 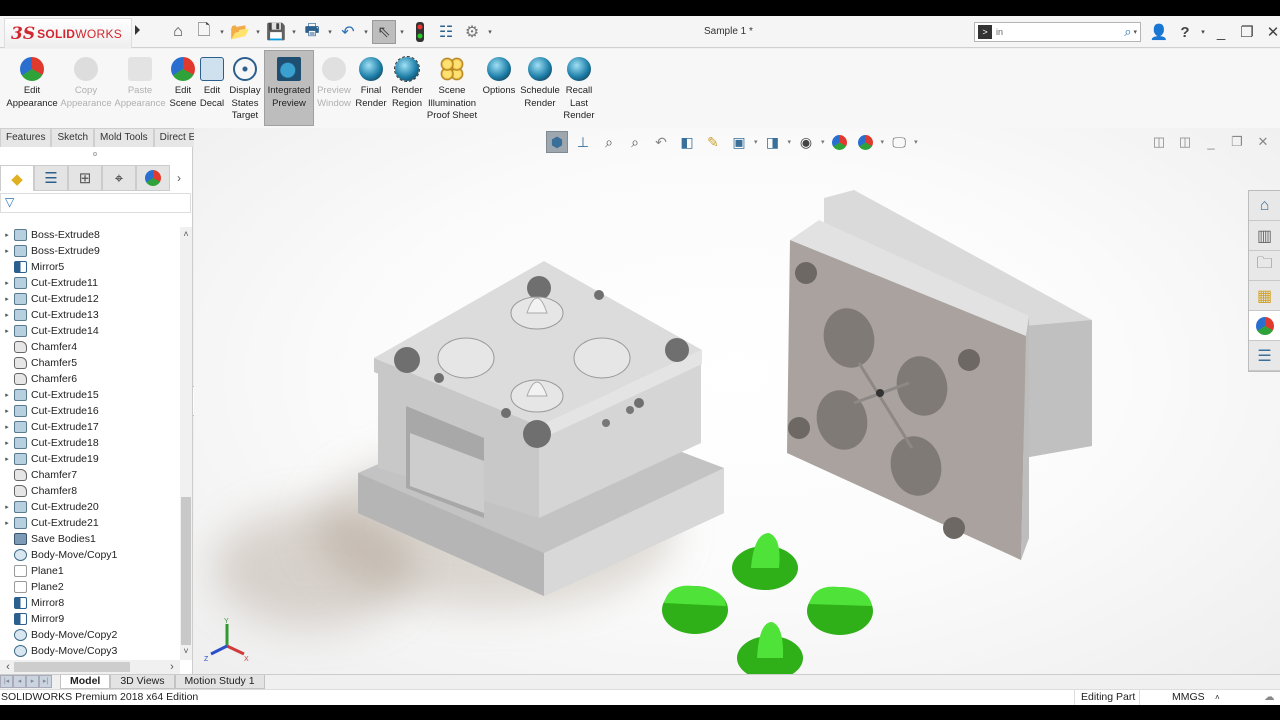 What do you see at coordinates (1159, 142) in the screenshot?
I see `collapse-left-icon: ◫` at bounding box center [1159, 142].